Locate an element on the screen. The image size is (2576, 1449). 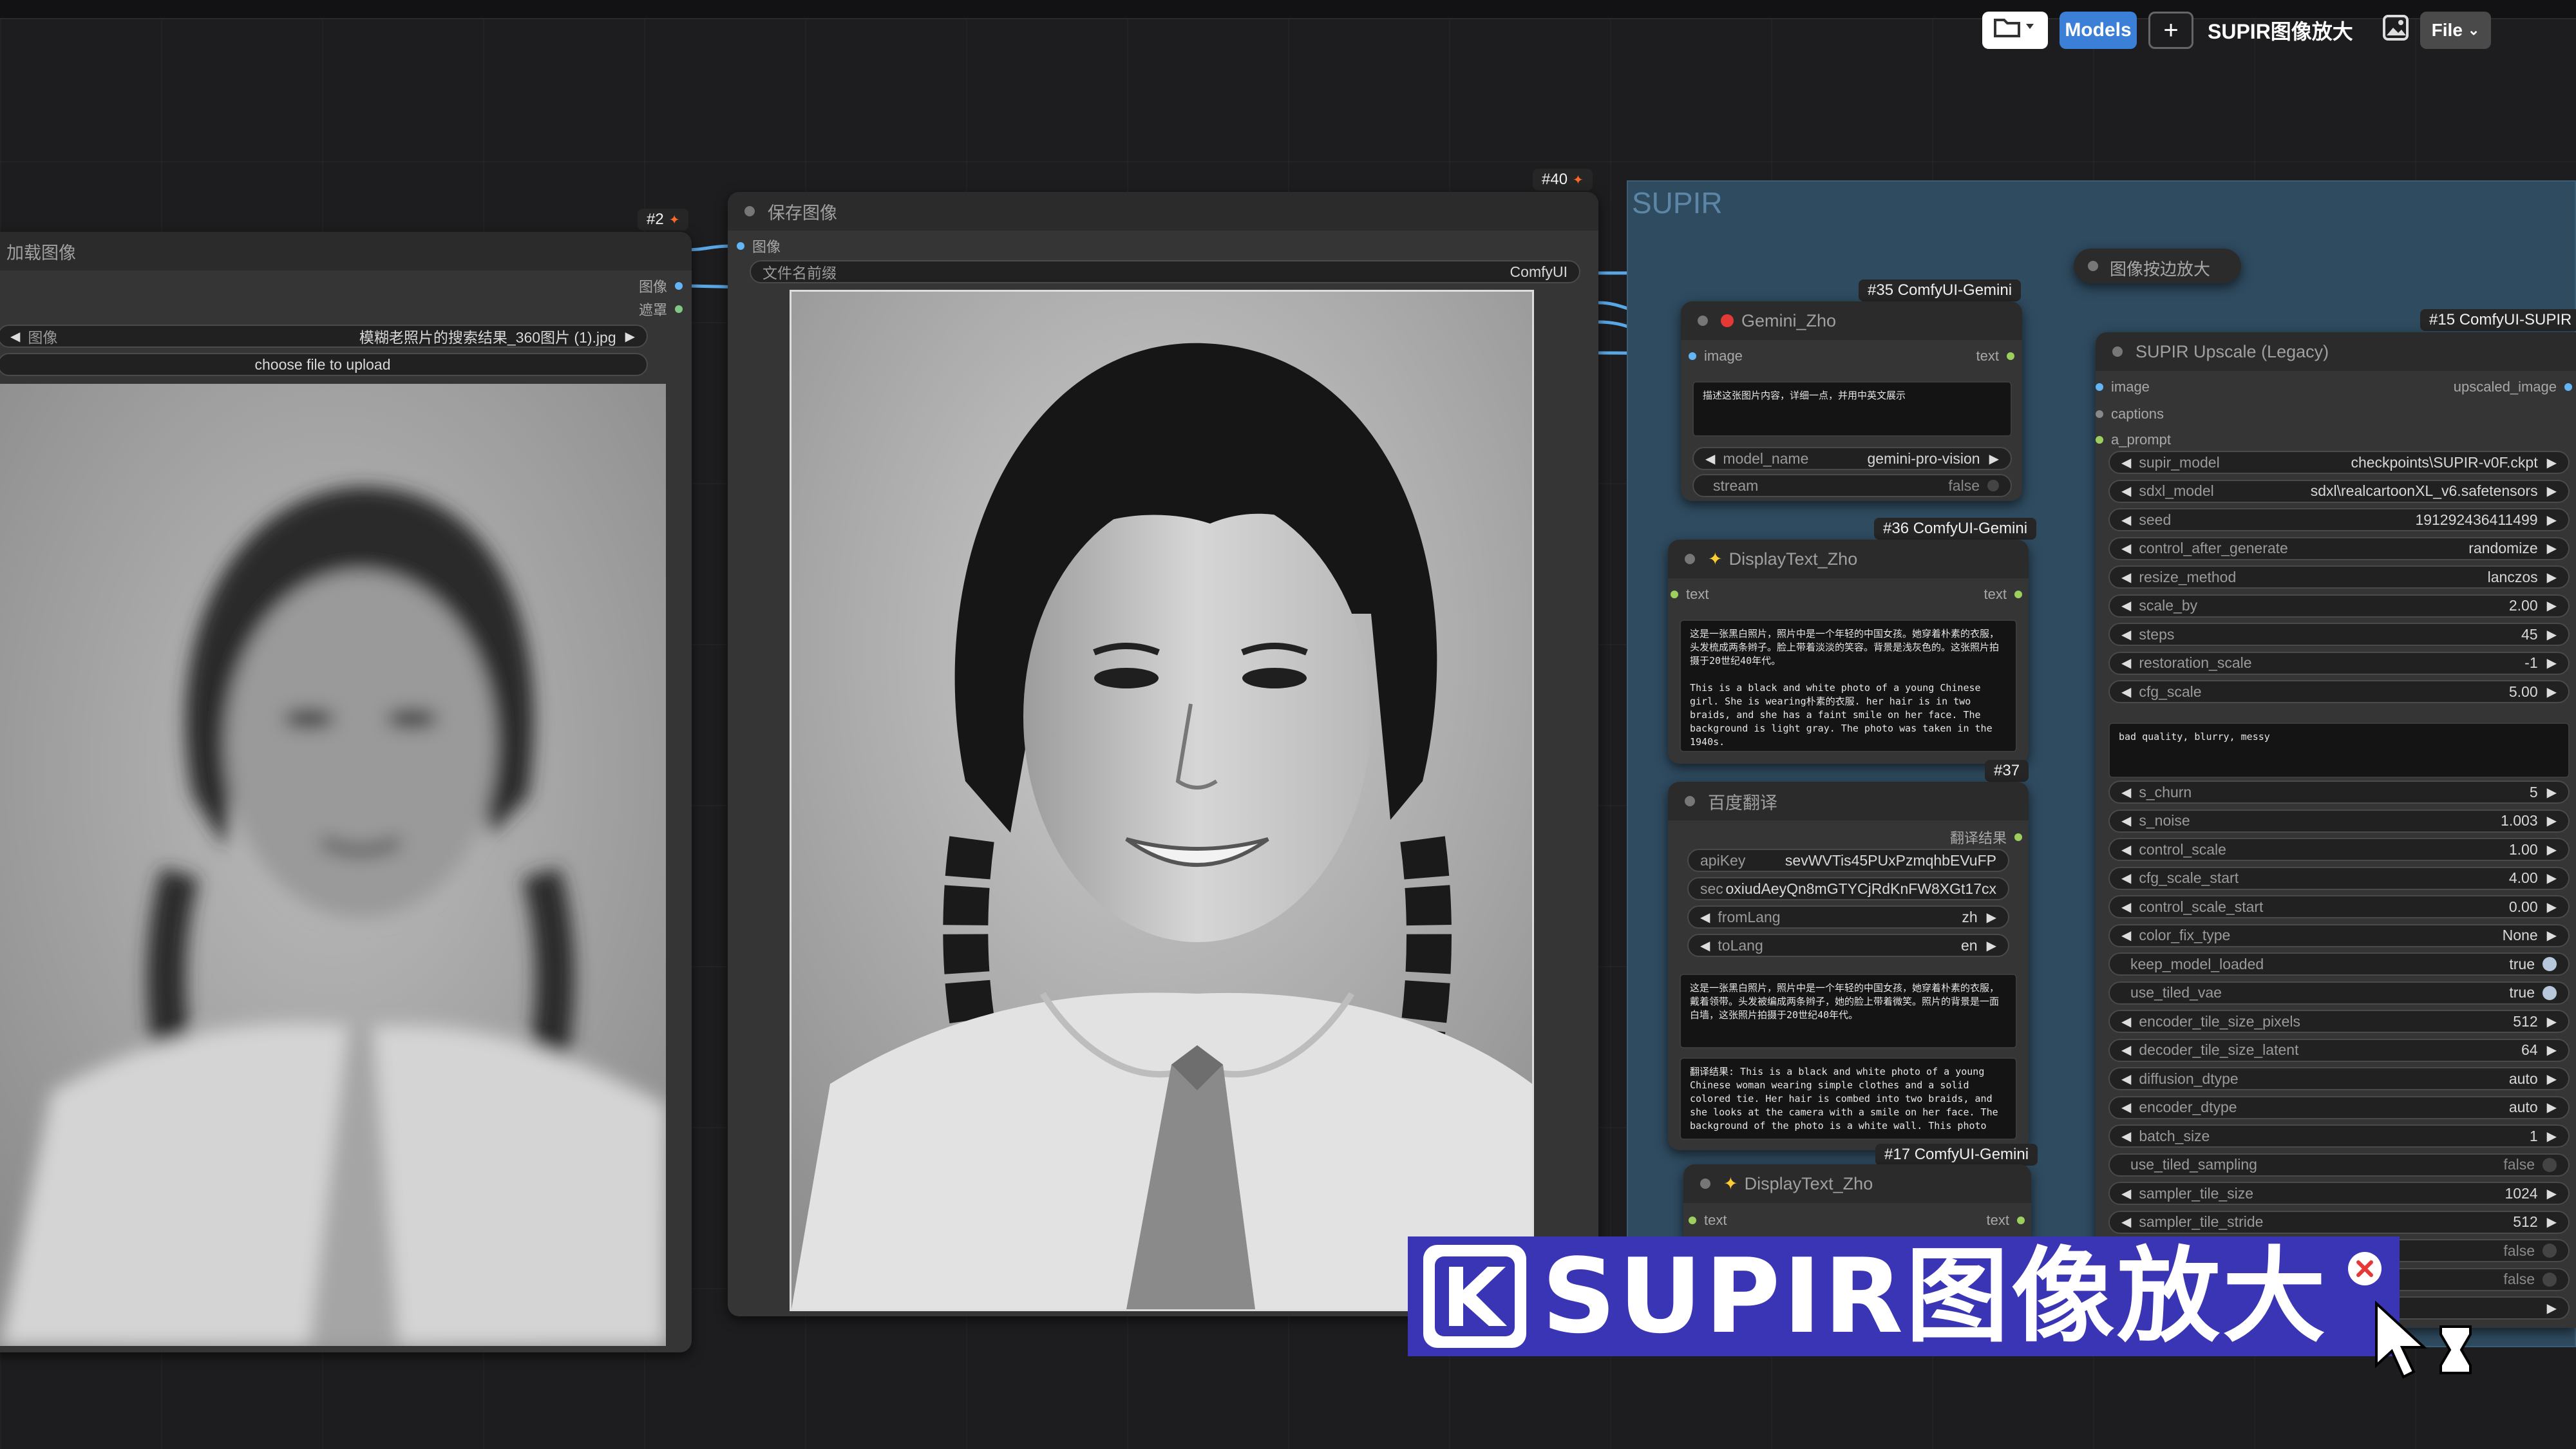
supir-captions-dot is located at coordinates (2099, 414).